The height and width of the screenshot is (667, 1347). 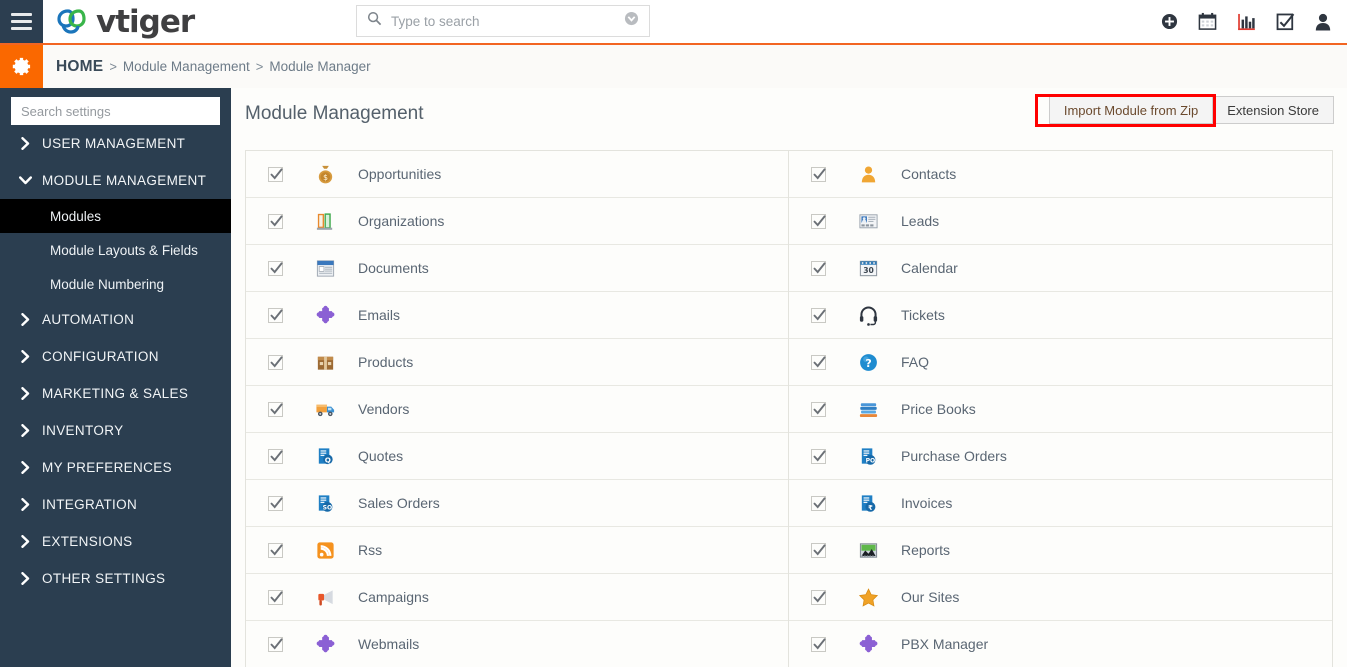 What do you see at coordinates (920, 221) in the screenshot?
I see `module-name-label: Leads` at bounding box center [920, 221].